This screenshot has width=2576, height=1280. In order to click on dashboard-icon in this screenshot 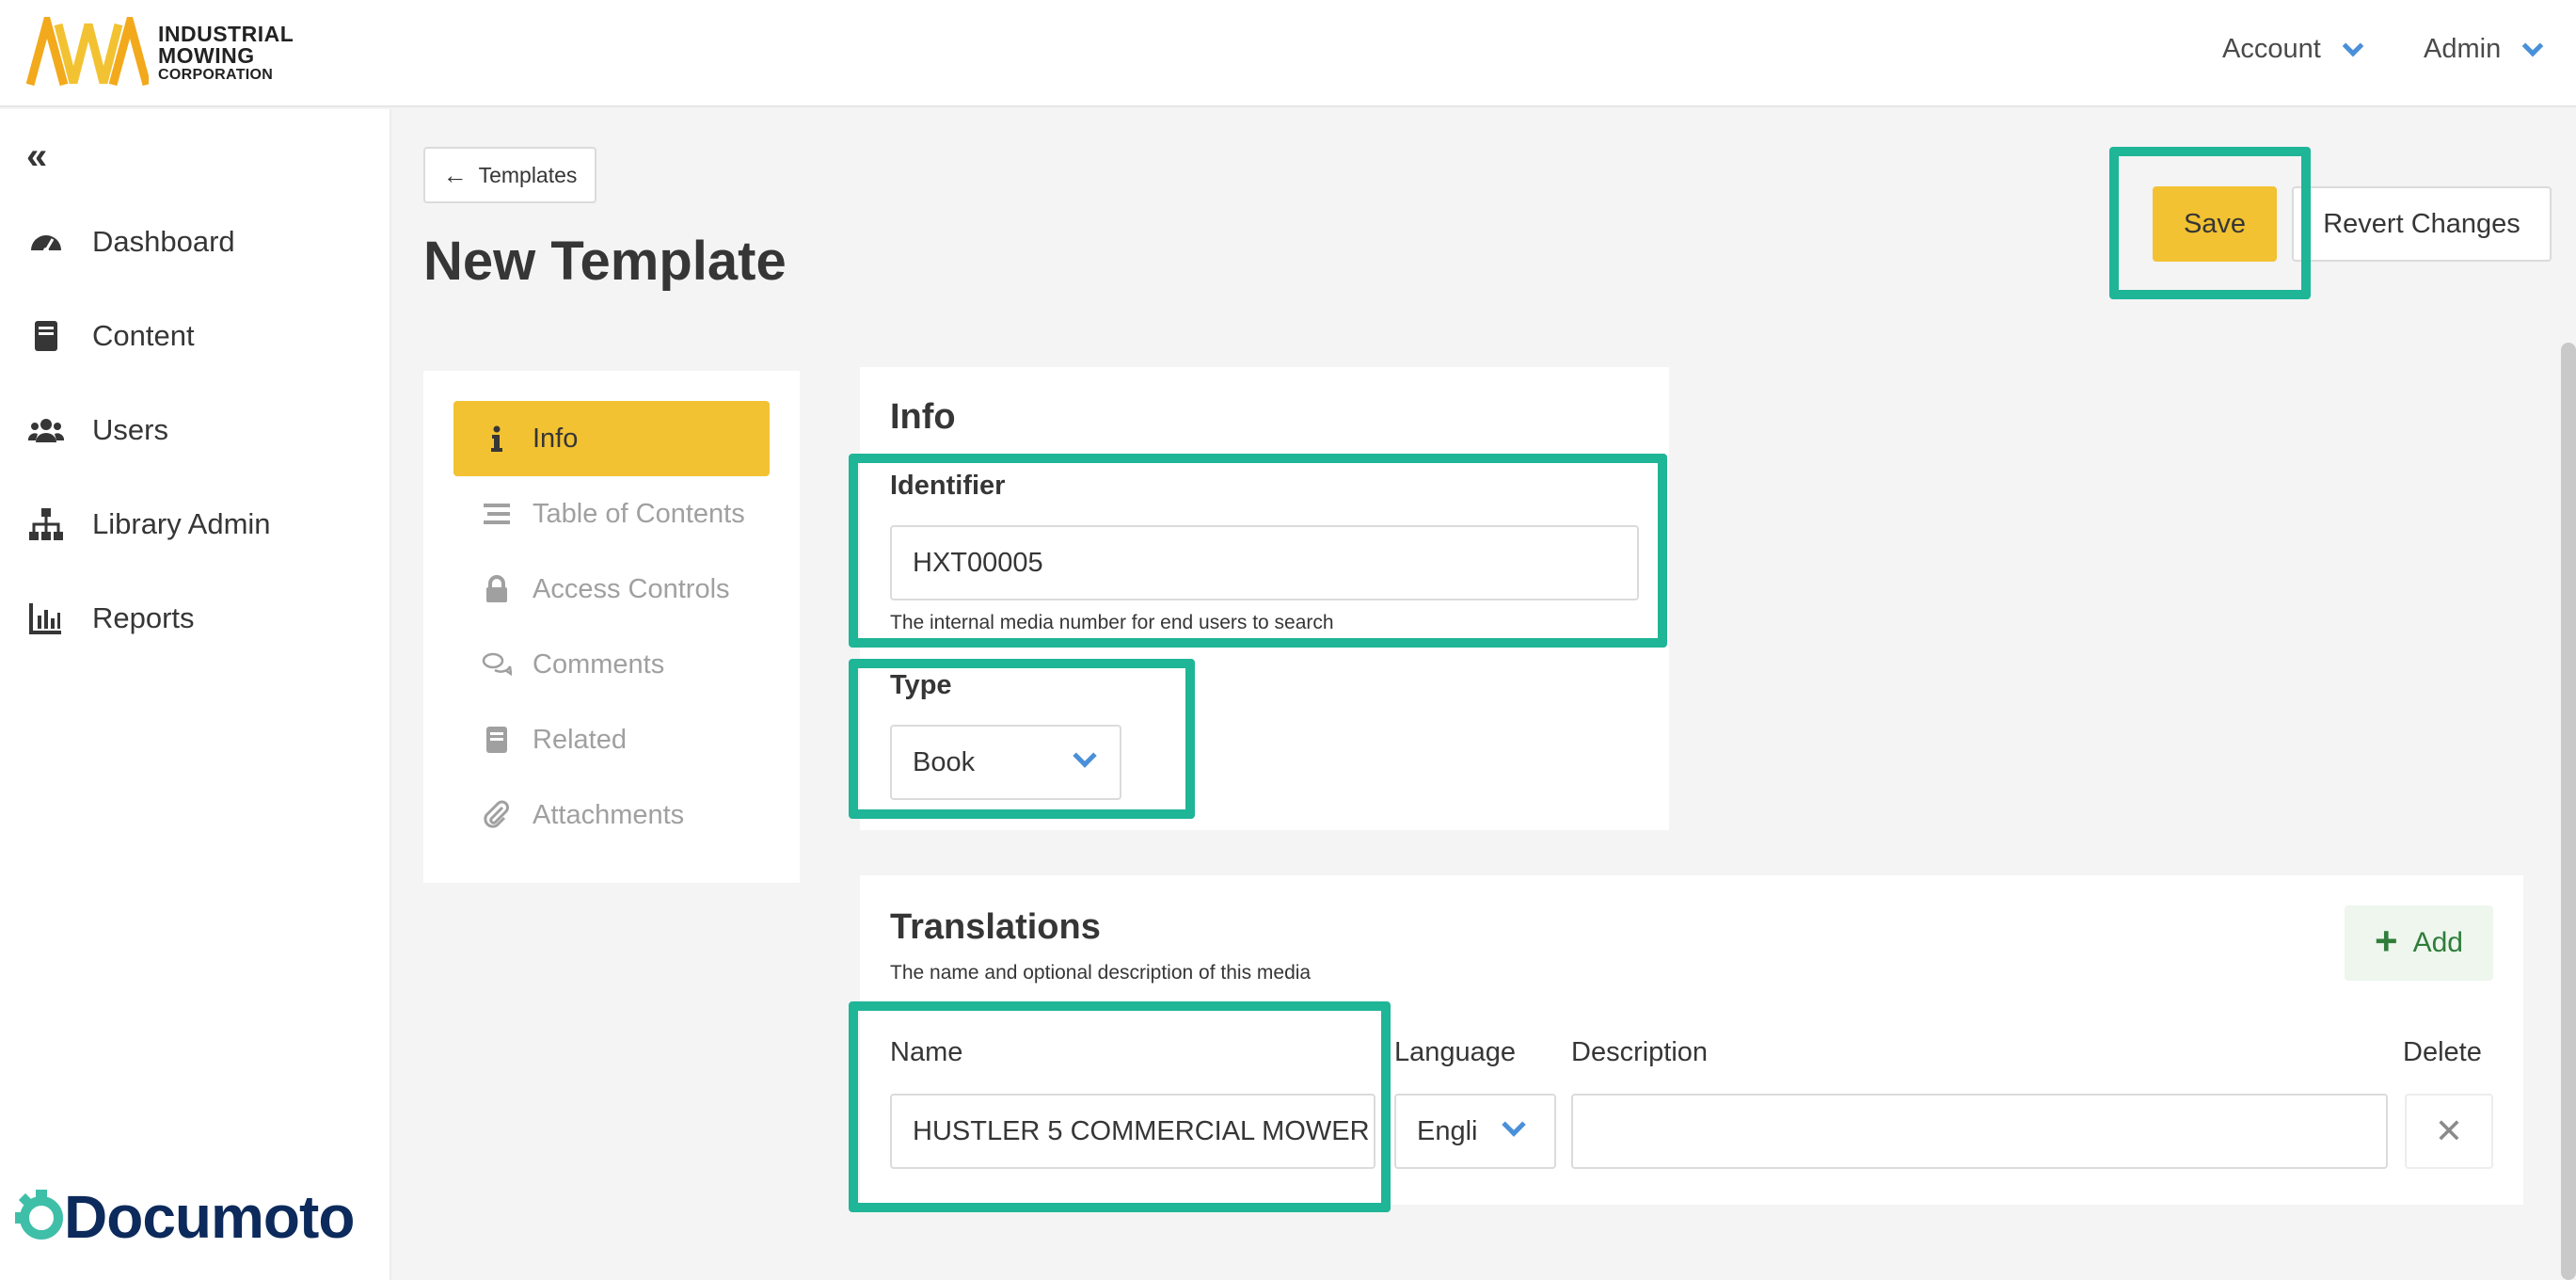, I will do `click(46, 244)`.